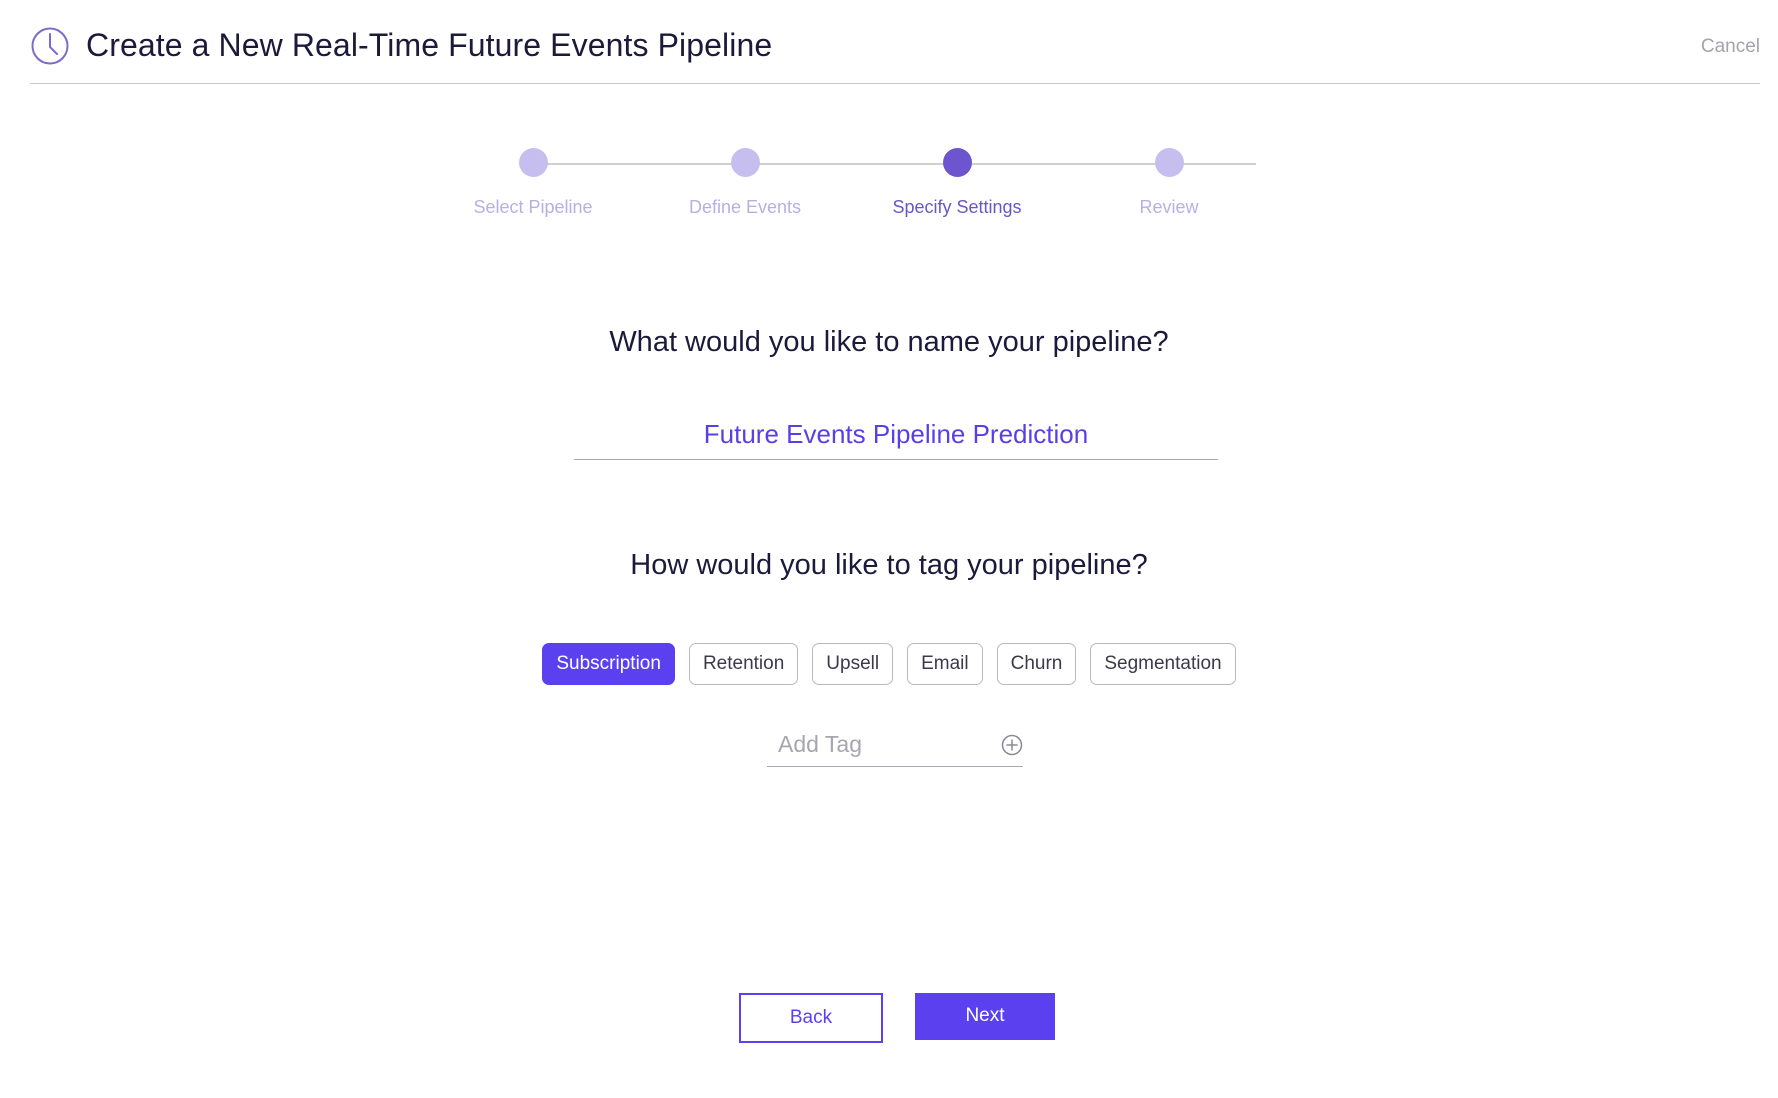  I want to click on pipeline-name-input: Future Events Pipeline Prediction, so click(896, 434).